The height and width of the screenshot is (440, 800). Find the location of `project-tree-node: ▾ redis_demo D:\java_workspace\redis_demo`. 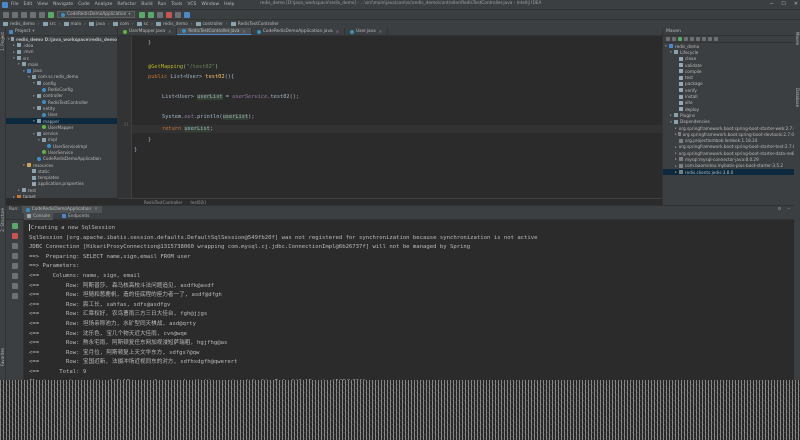

project-tree-node: ▾ redis_demo D:\java_workspace\redis_demo is located at coordinates (61, 39).